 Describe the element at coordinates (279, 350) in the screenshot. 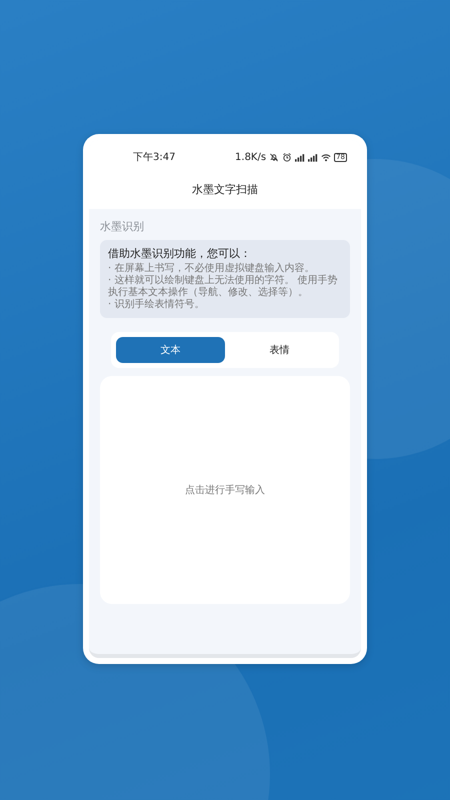

I see `tab: 表情` at that location.